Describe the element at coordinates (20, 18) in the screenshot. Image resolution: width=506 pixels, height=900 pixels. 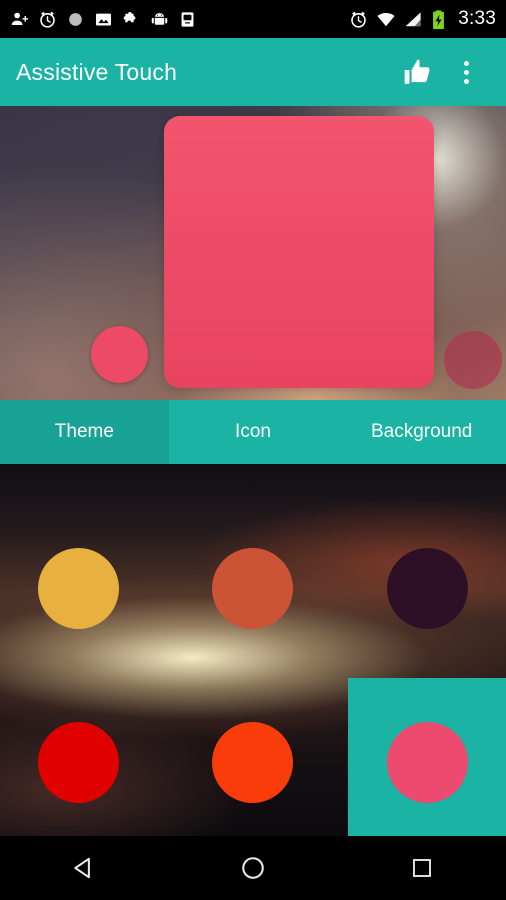
I see `person-add-icon` at that location.